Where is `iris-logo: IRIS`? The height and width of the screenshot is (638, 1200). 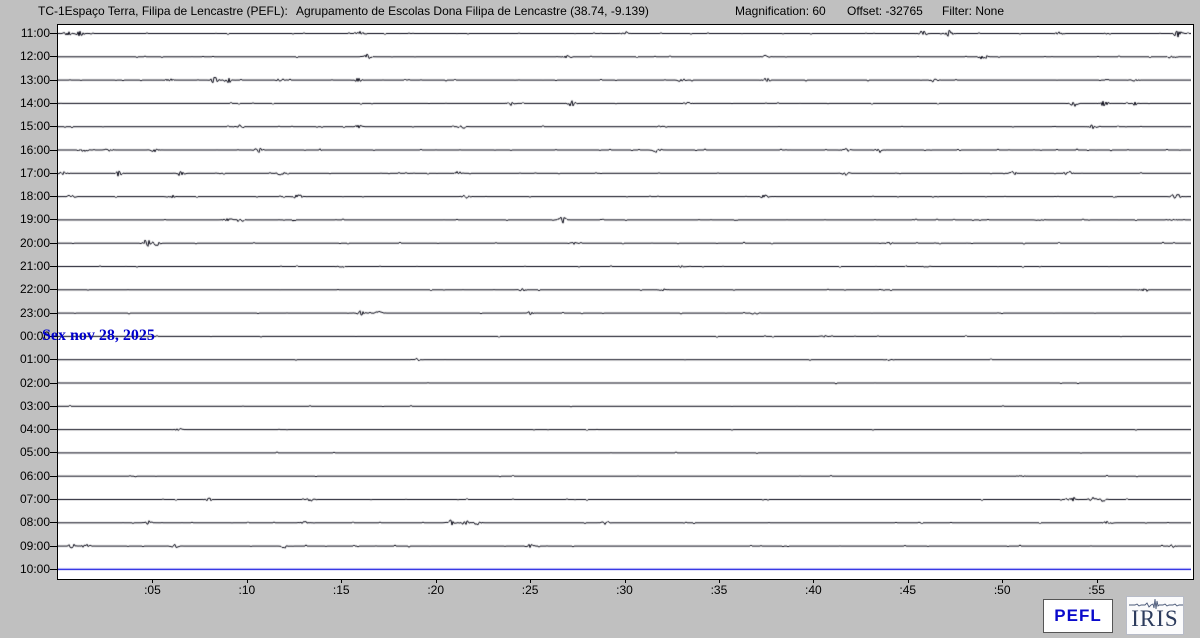
iris-logo: IRIS is located at coordinates (1155, 615).